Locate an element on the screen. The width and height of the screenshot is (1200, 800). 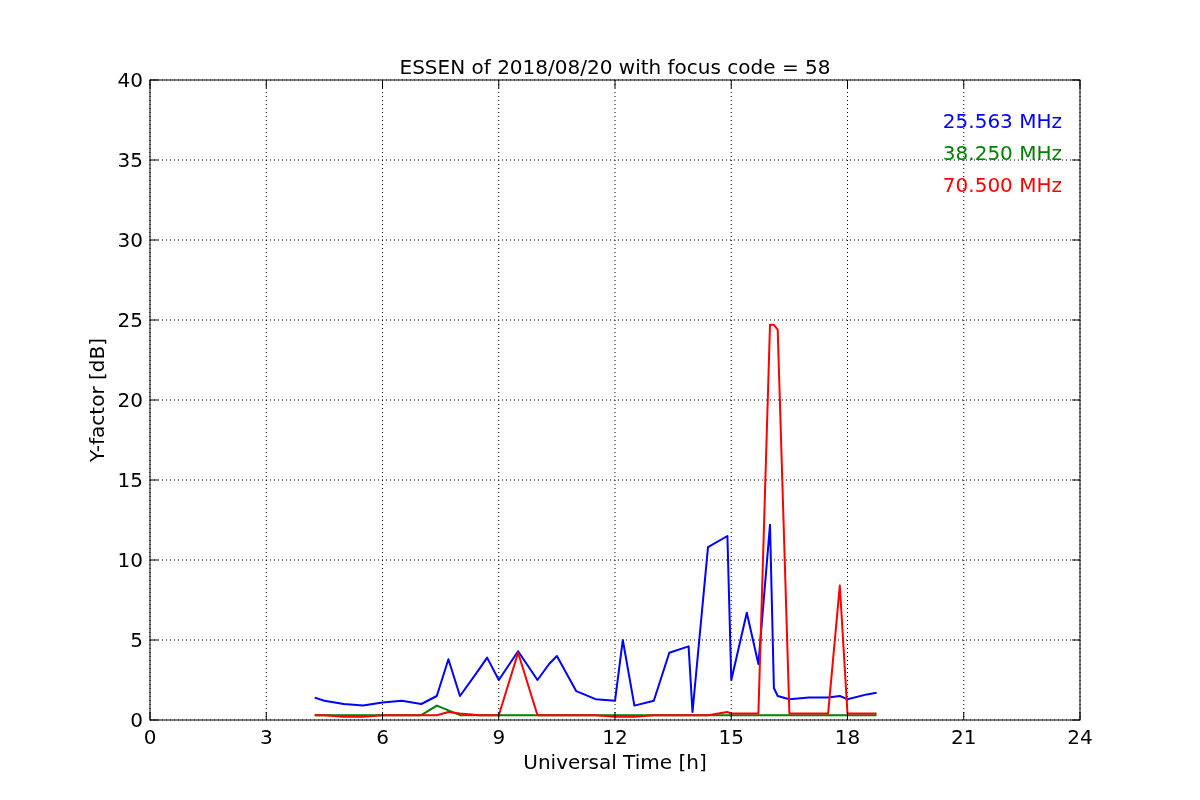
axis-label: Y-factor [dB] is located at coordinates (97, 400).